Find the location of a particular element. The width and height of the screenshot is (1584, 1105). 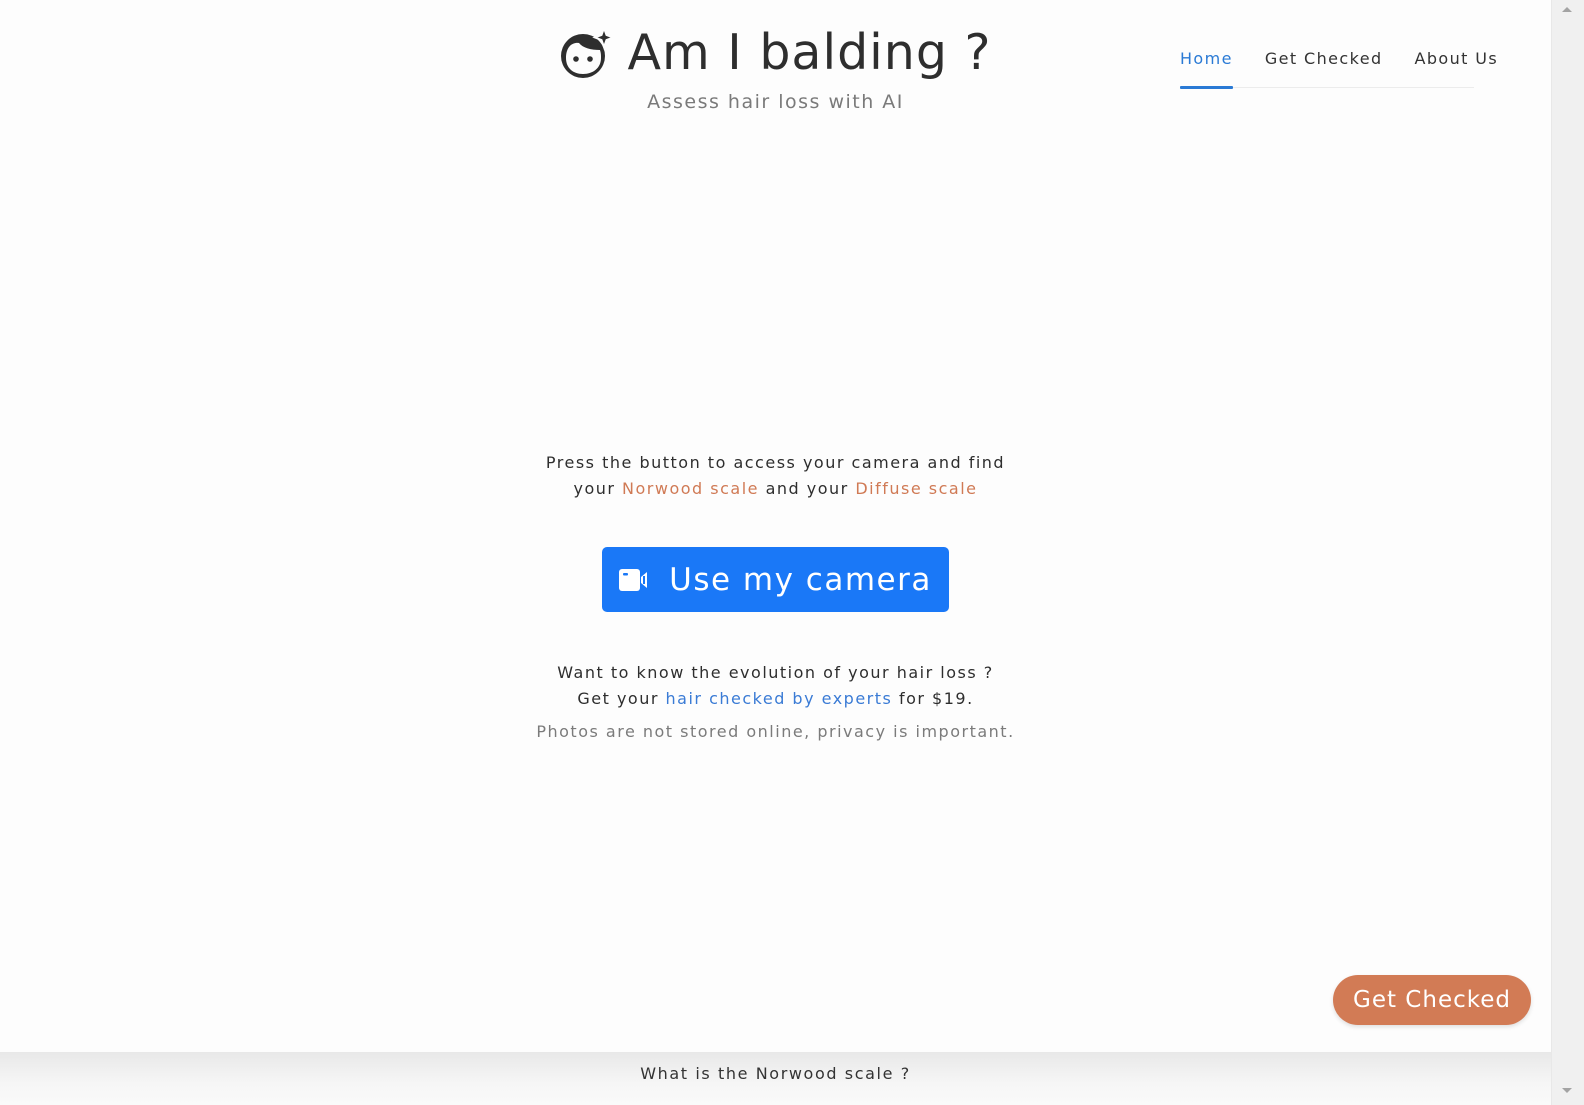

scroll-up-arrow-icon is located at coordinates (1567, 9).